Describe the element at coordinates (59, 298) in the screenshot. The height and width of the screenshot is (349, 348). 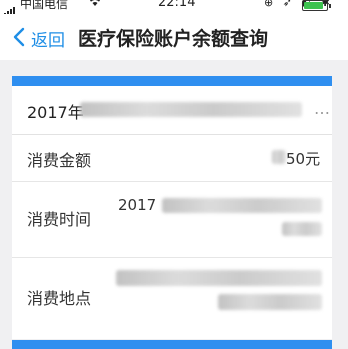
I see `place-label: 消费地点` at that location.